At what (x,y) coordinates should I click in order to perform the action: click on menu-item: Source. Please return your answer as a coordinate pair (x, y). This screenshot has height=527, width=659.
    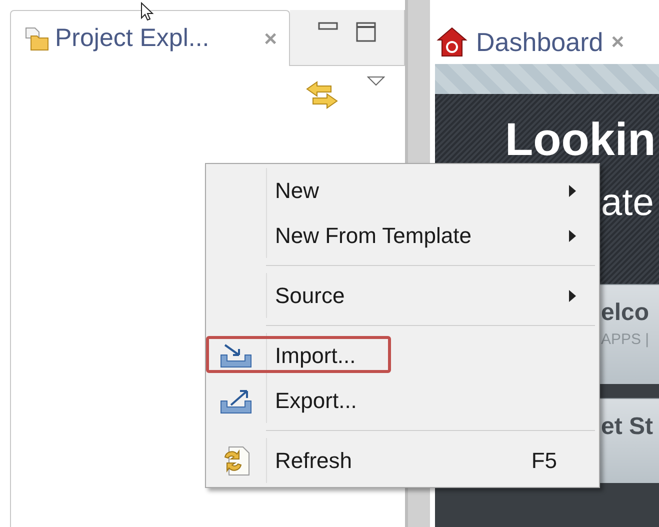
    Looking at the image, I should click on (402, 295).